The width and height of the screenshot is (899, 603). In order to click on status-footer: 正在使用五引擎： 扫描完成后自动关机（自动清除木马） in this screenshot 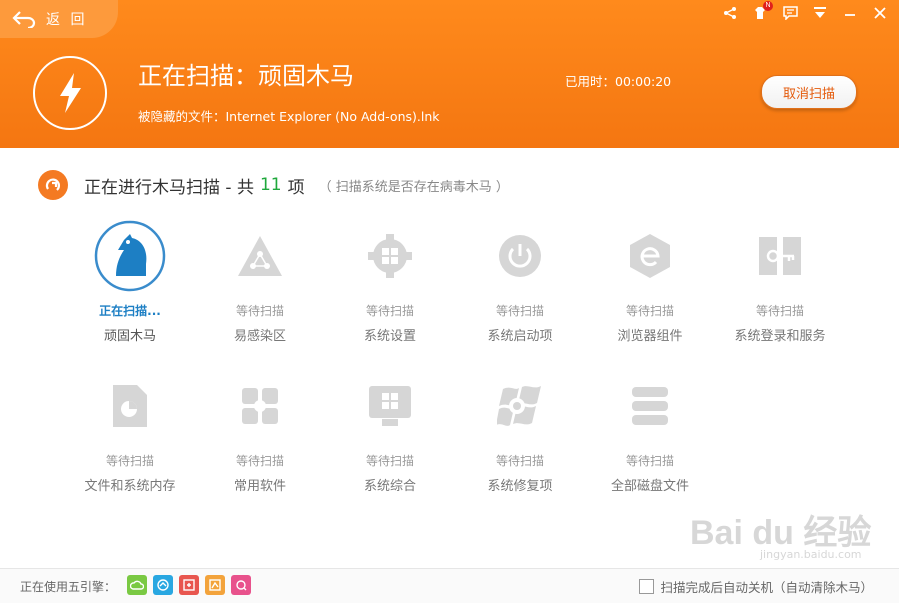, I will do `click(449, 585)`.